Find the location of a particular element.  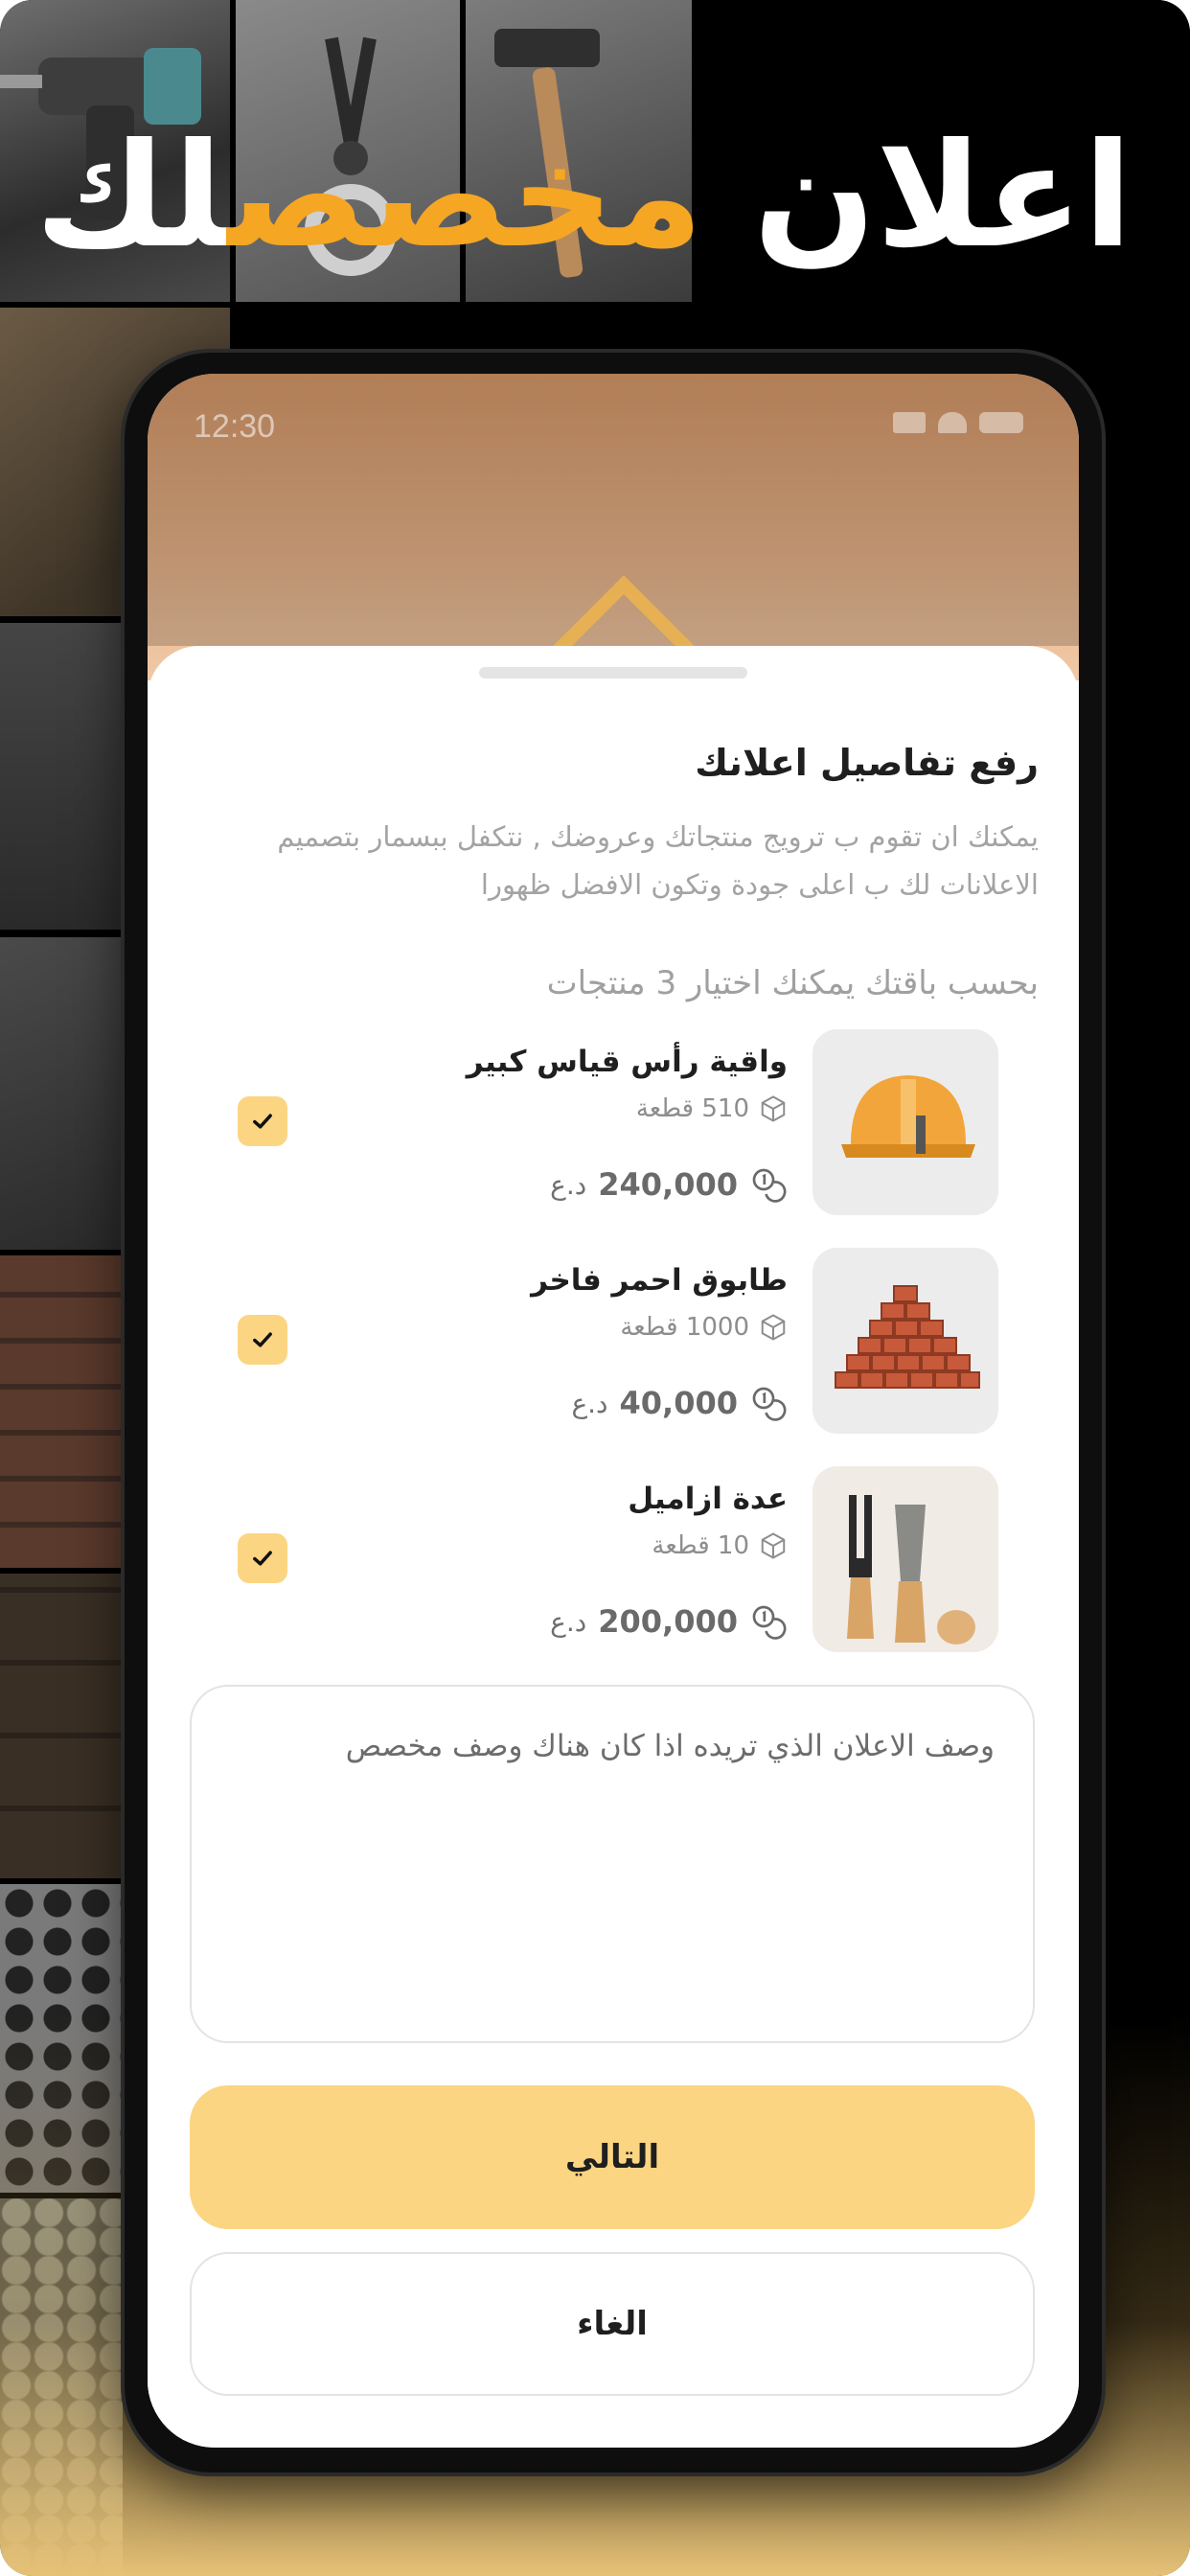

package-note: بحسب باقتك يمكنك اختيار 3 منتجات is located at coordinates (793, 983).